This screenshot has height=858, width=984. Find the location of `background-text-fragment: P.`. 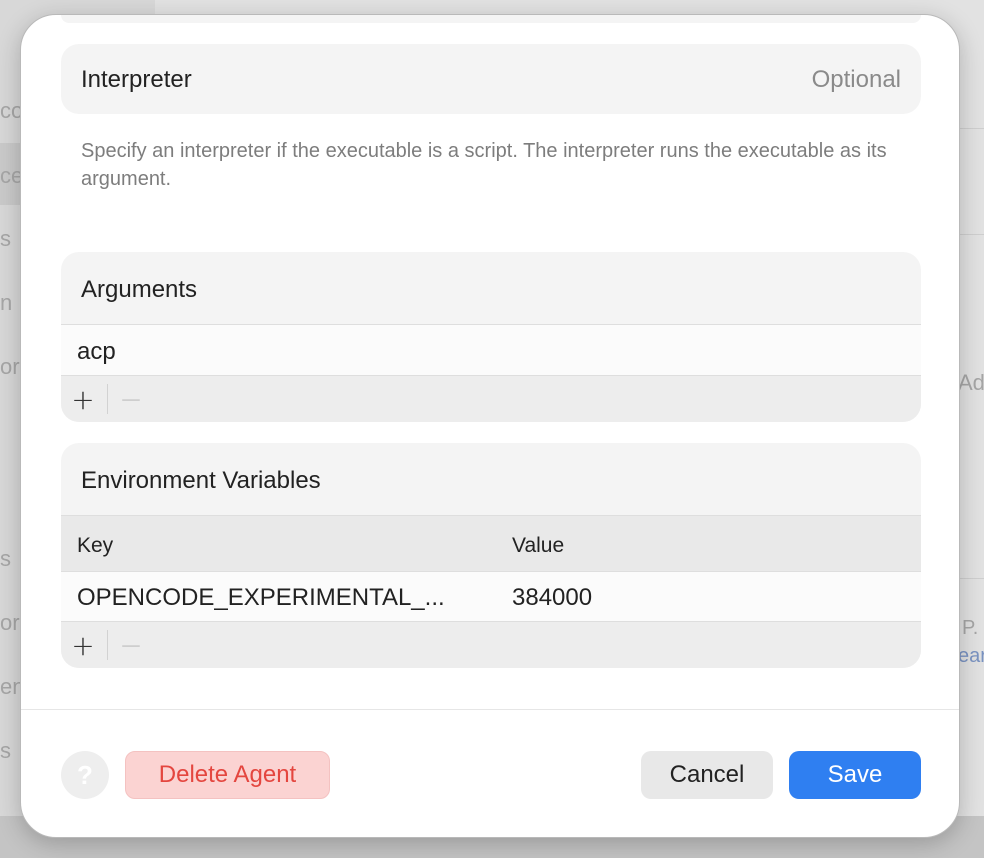

background-text-fragment: P. is located at coordinates (970, 628).